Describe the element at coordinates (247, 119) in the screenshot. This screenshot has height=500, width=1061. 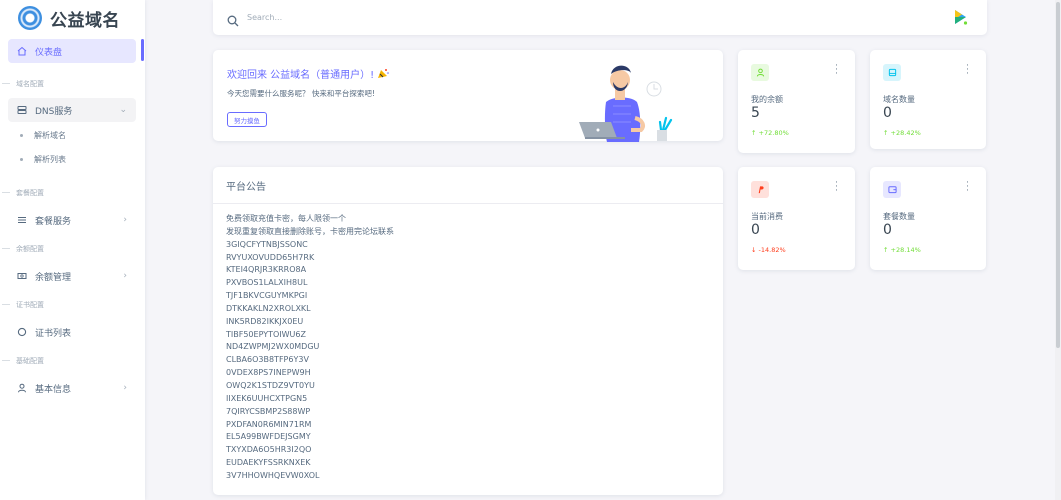
I see `welcome-action-button: 努力摸鱼` at that location.